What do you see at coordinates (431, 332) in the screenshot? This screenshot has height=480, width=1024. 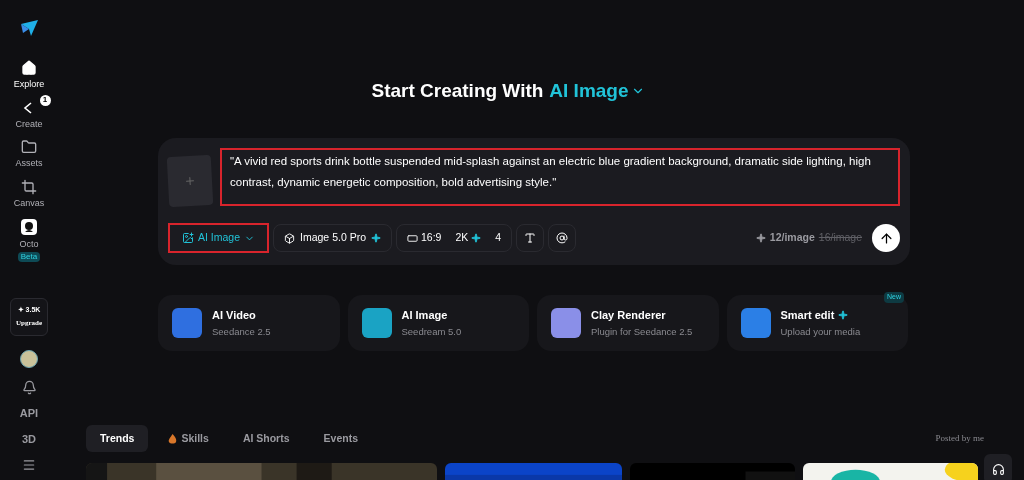 I see `tool-subtitle: Seedream 5.0` at bounding box center [431, 332].